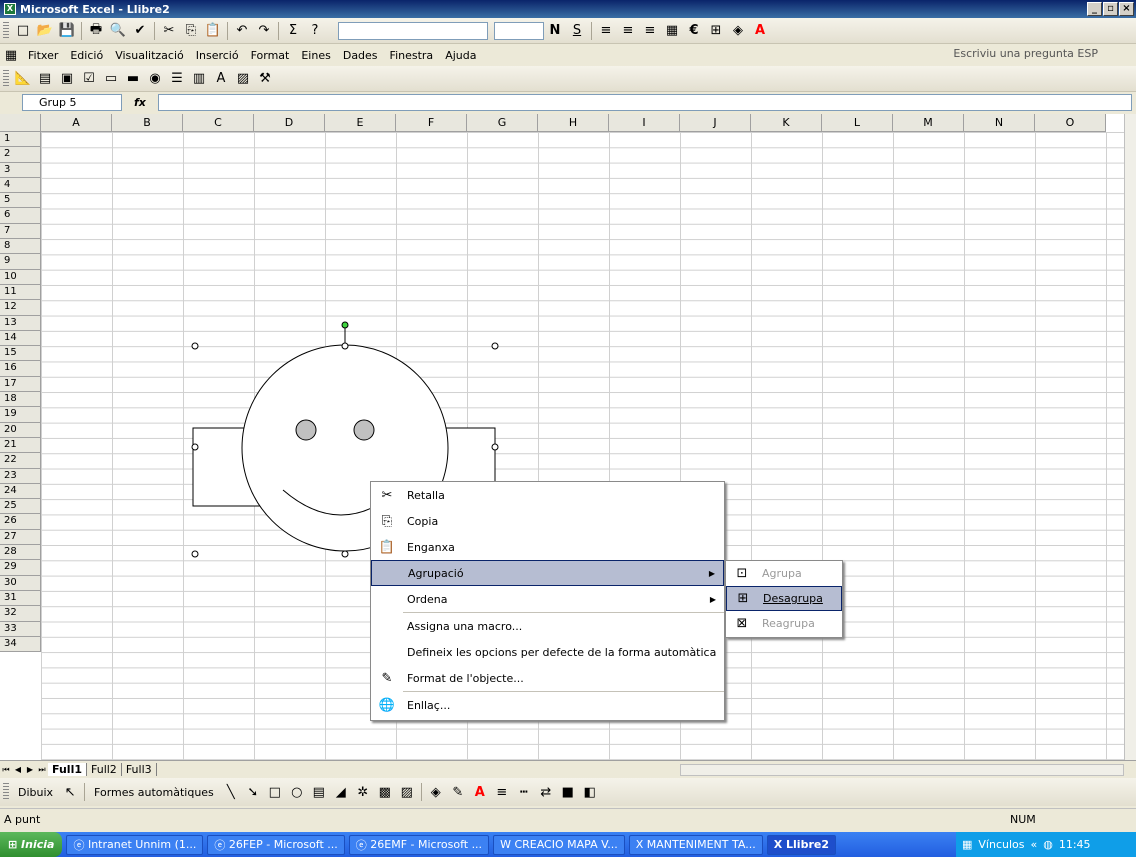 Image resolution: width=1136 pixels, height=857 pixels. I want to click on row-header-26: 26, so click(20, 522).